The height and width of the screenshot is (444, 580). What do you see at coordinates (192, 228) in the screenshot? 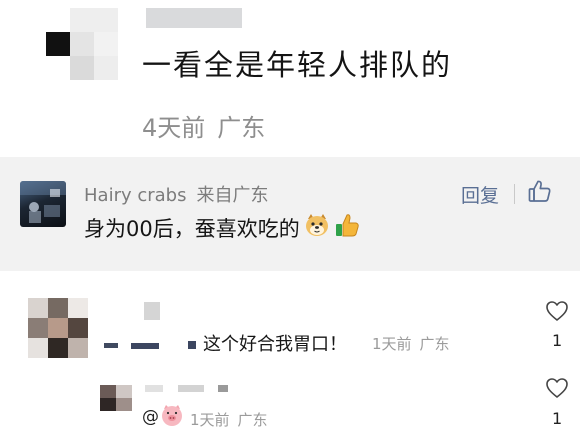
I see `comment-text: 身为00后，蚕喜欢吃的` at bounding box center [192, 228].